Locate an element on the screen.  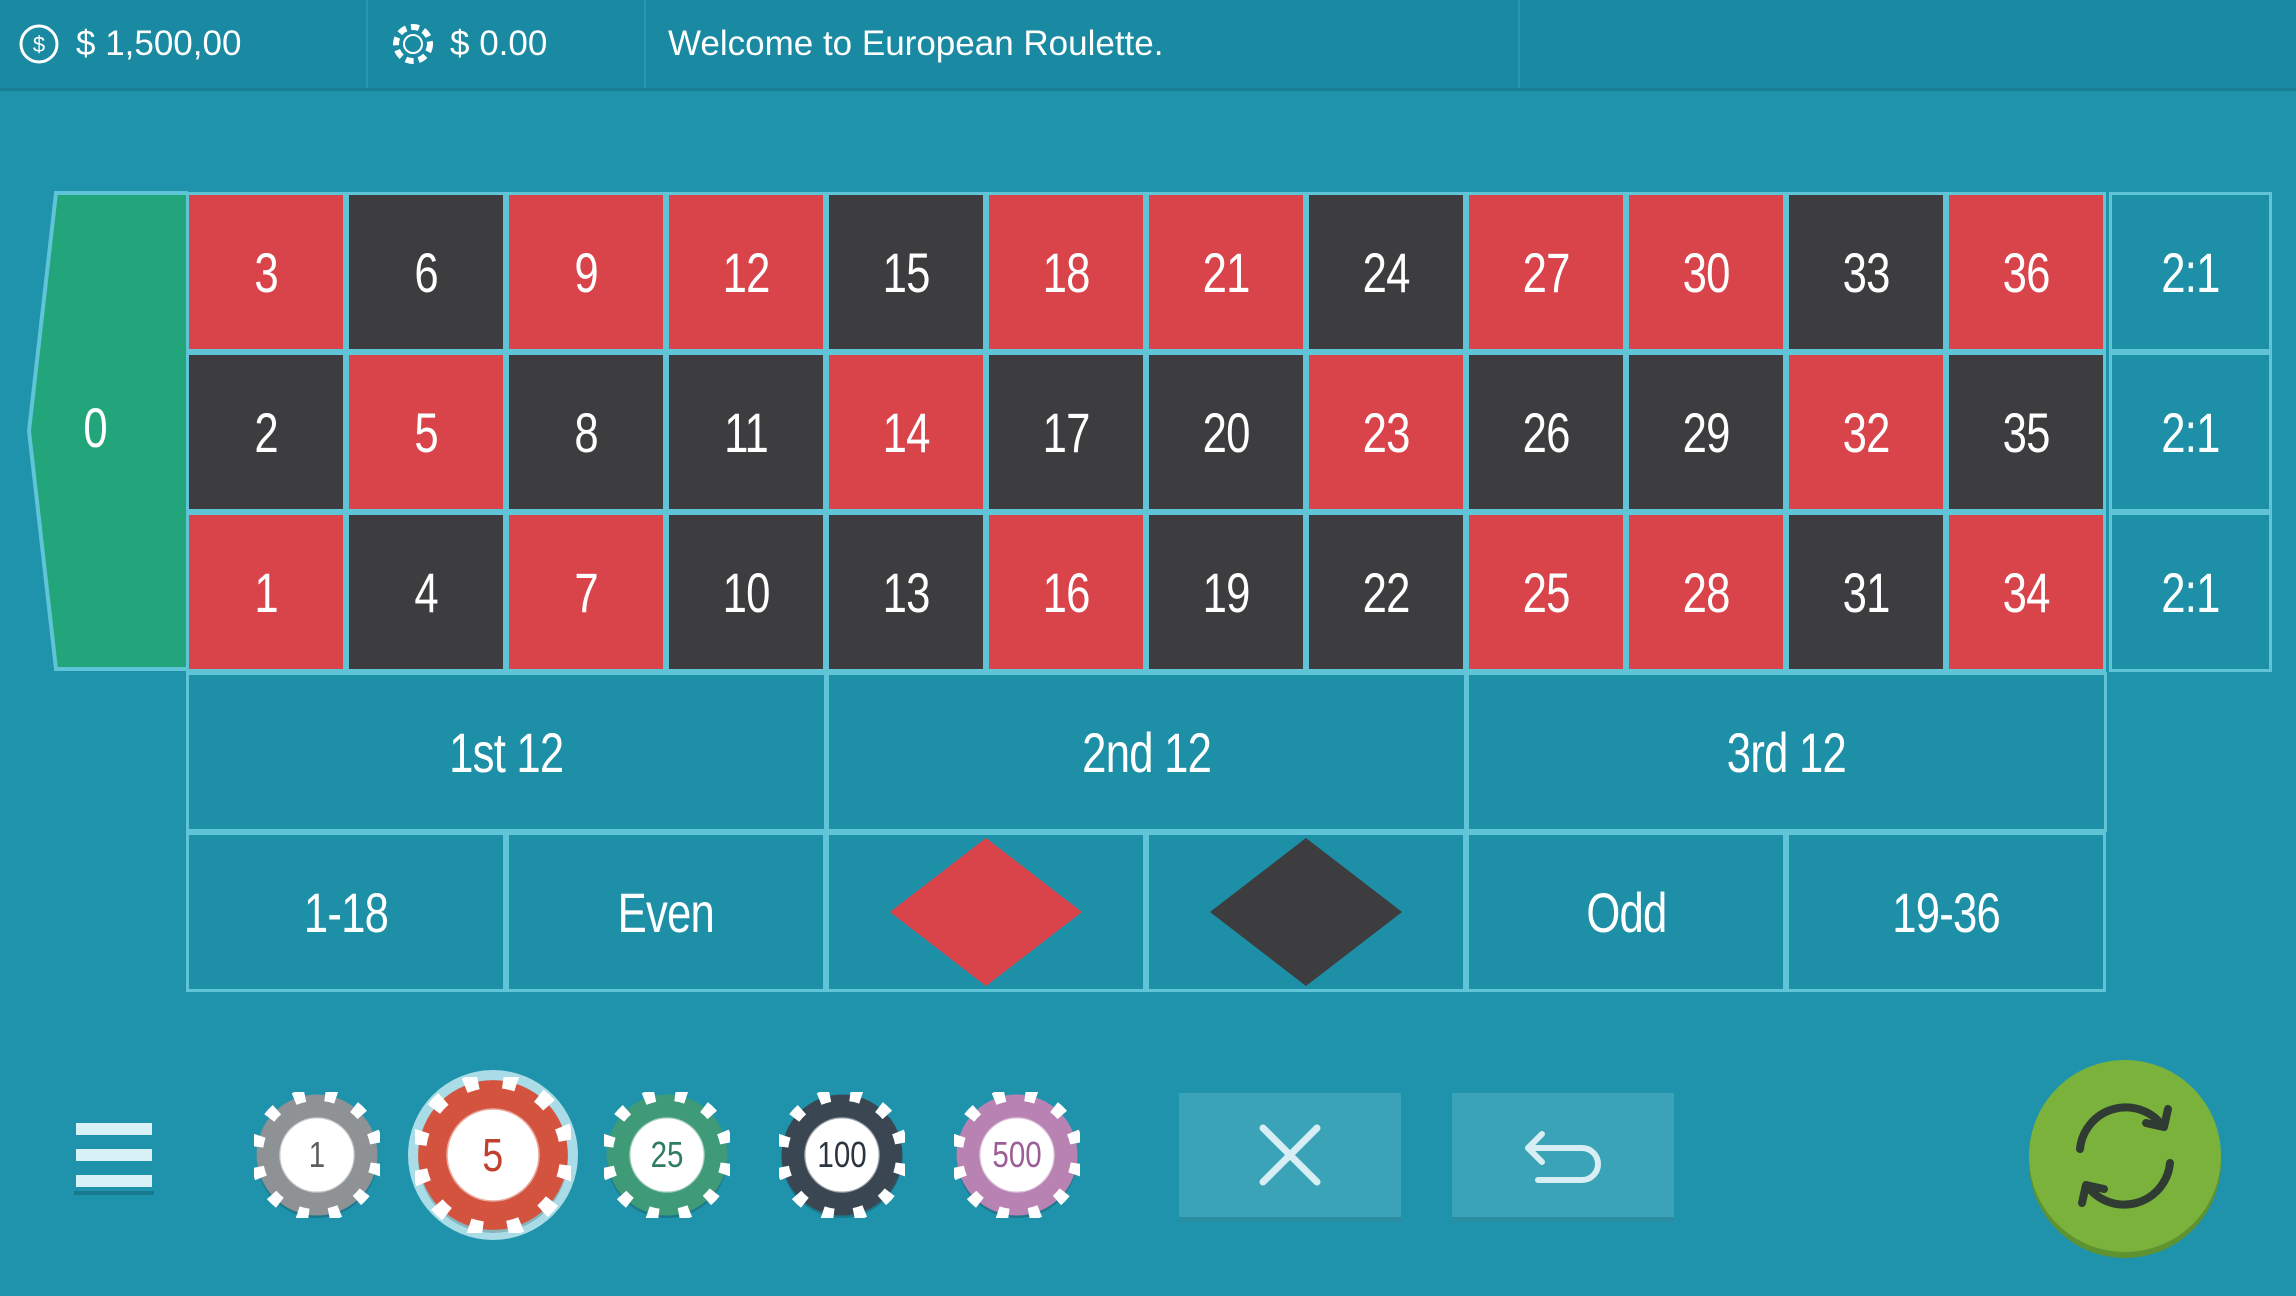
bet-number-7: 7 is located at coordinates (586, 592).